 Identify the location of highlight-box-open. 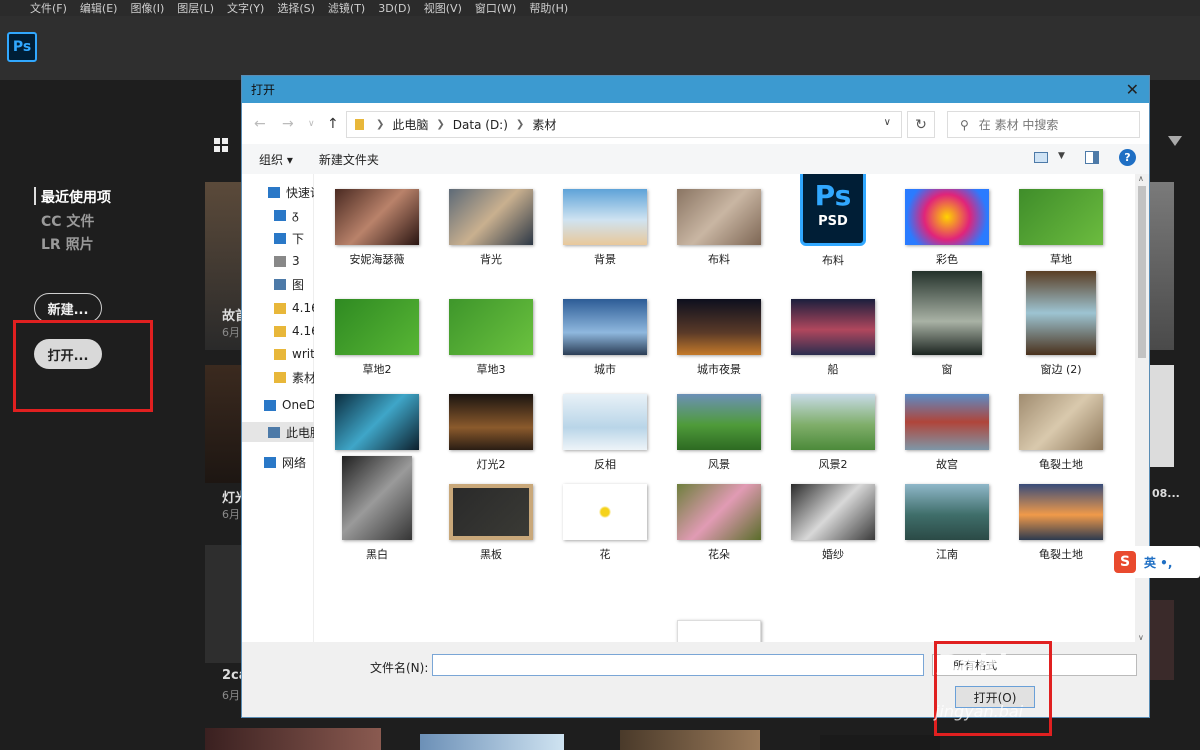
(83, 366).